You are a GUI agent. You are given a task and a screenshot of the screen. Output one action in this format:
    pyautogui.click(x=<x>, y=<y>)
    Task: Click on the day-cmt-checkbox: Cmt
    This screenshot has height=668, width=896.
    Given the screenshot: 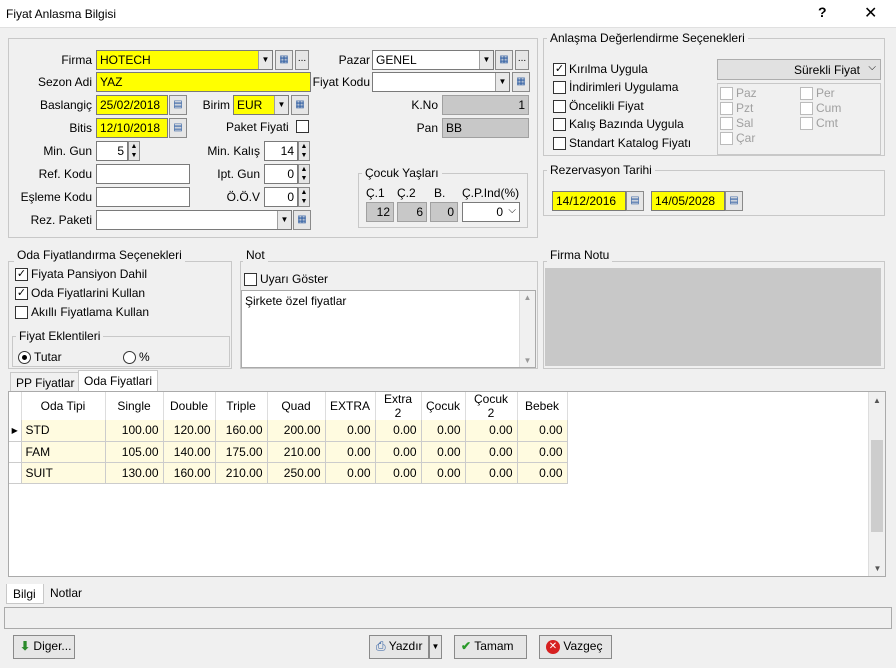 What is the action you would take?
    pyautogui.click(x=819, y=123)
    